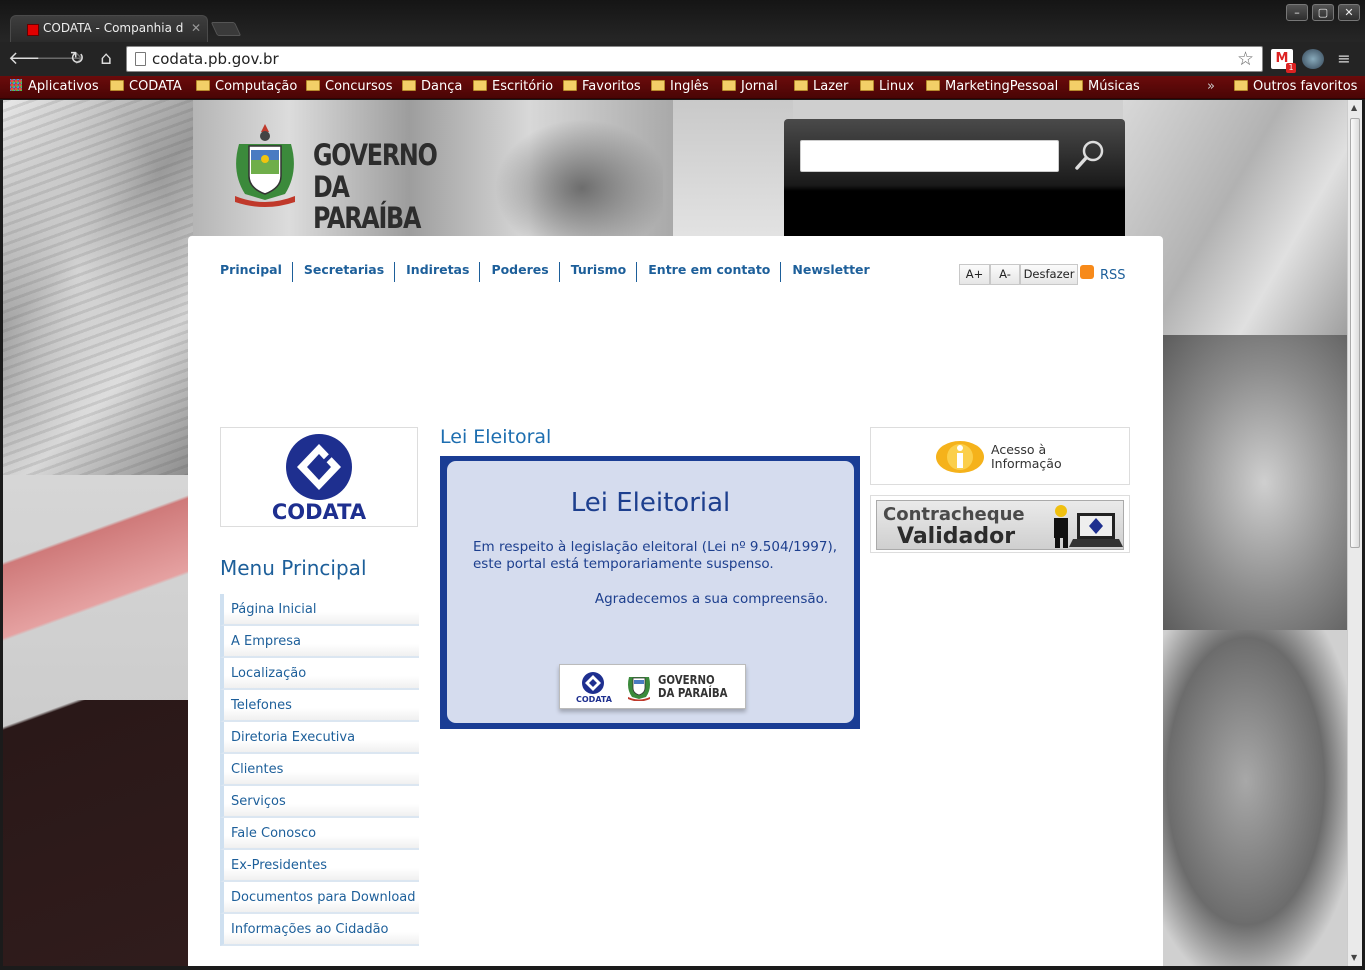  I want to click on scroll-down-arrow-icon: ▼, so click(1354, 957).